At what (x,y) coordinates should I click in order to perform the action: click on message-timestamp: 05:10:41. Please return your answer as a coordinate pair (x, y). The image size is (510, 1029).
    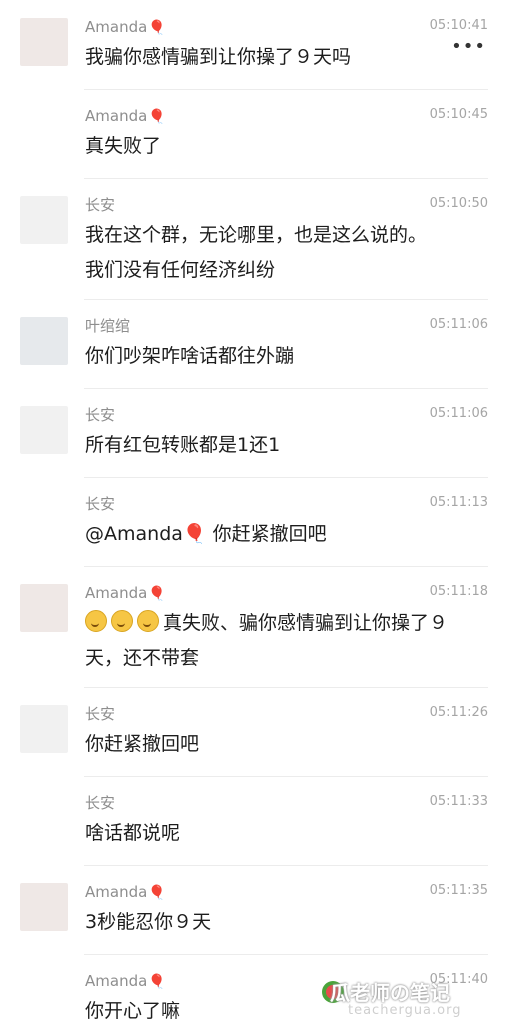
    Looking at the image, I should click on (458, 25).